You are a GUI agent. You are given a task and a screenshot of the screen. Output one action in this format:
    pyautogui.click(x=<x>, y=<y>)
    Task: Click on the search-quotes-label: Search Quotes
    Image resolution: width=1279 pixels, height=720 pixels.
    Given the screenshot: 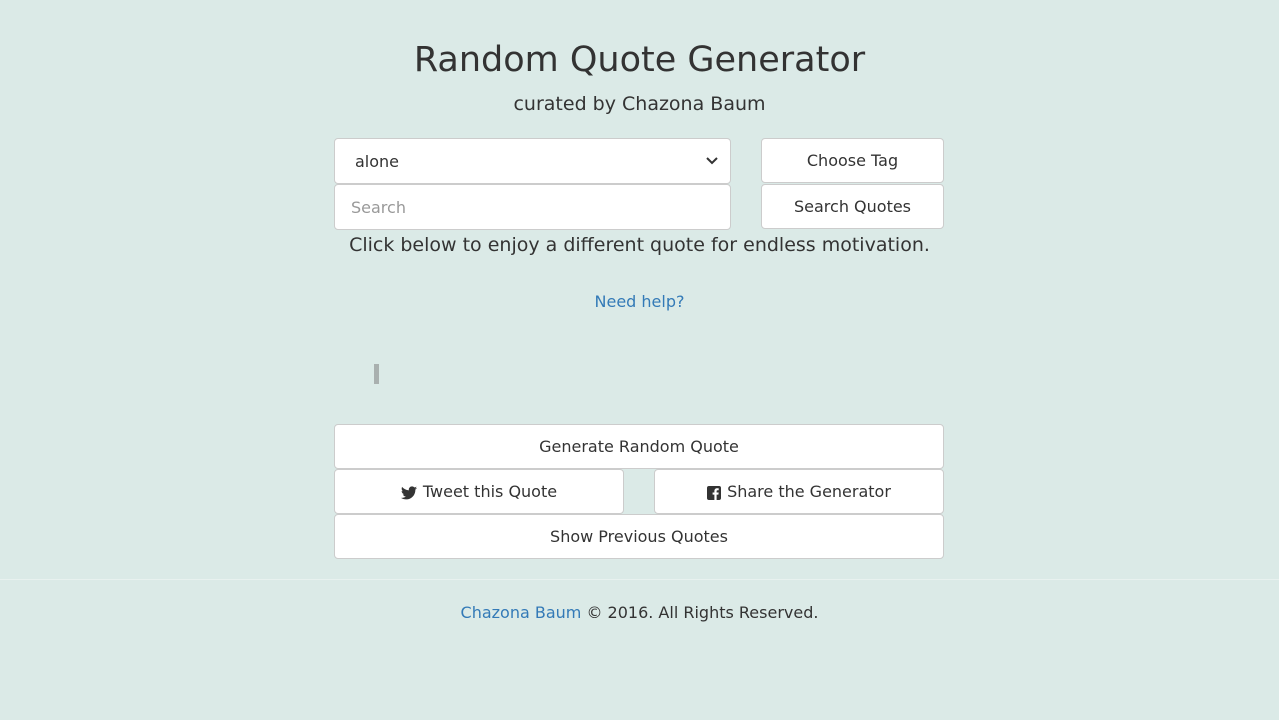 What is the action you would take?
    pyautogui.click(x=852, y=206)
    